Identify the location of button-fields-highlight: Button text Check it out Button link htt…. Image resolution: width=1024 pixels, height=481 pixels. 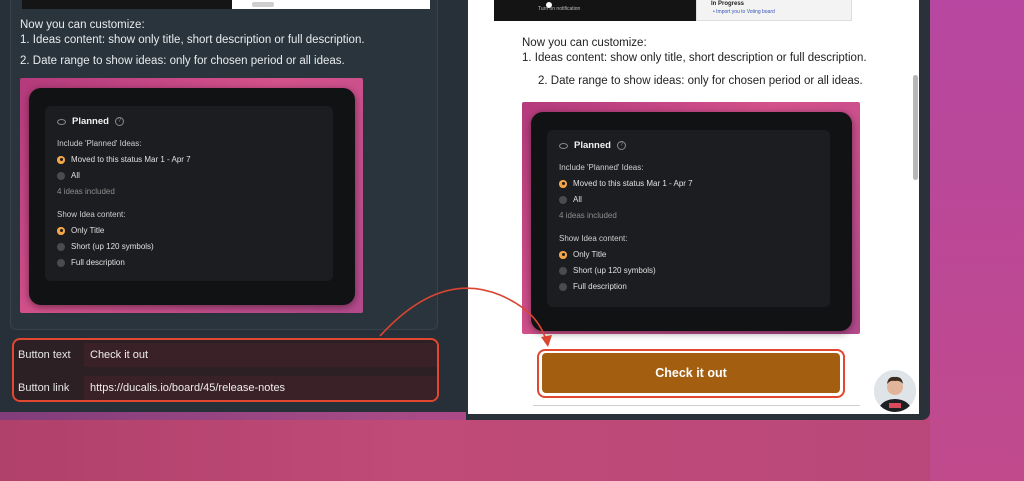
(225, 370).